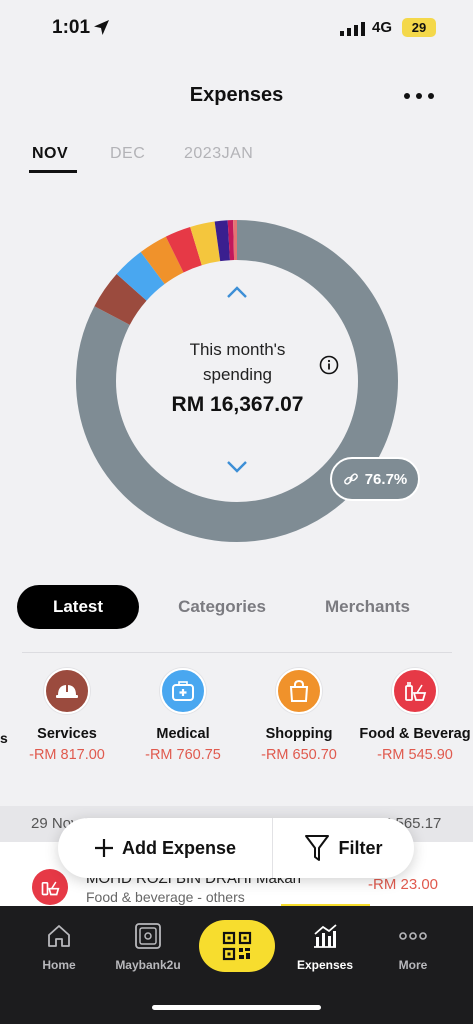 This screenshot has width=473, height=1024. I want to click on category-shopping: Shopping -RM 650.70, so click(299, 715).